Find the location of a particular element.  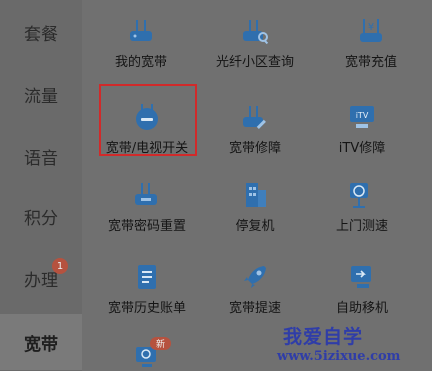

tile-suspend-resume: 停复机 is located at coordinates (255, 203).